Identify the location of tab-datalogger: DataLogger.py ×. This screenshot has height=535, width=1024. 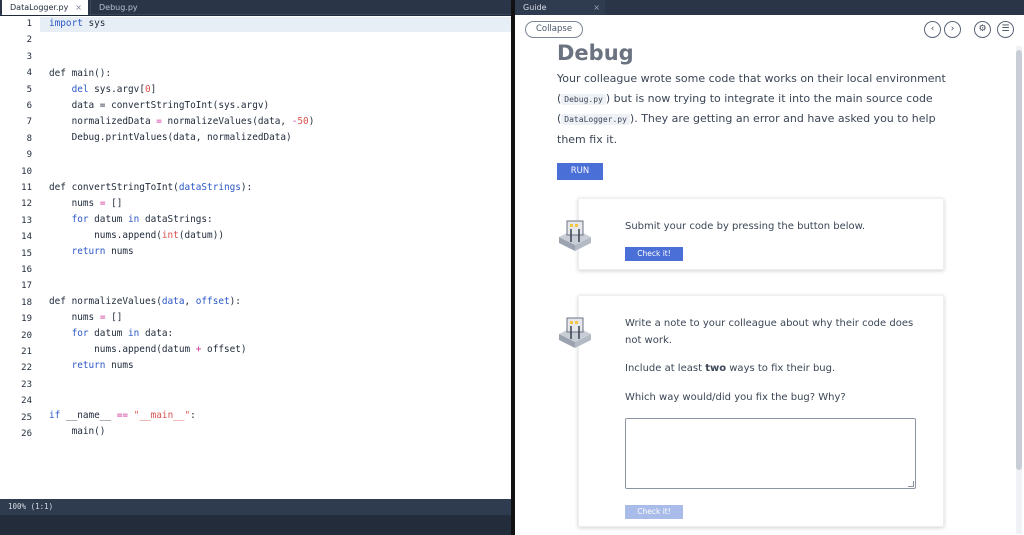
(45, 7).